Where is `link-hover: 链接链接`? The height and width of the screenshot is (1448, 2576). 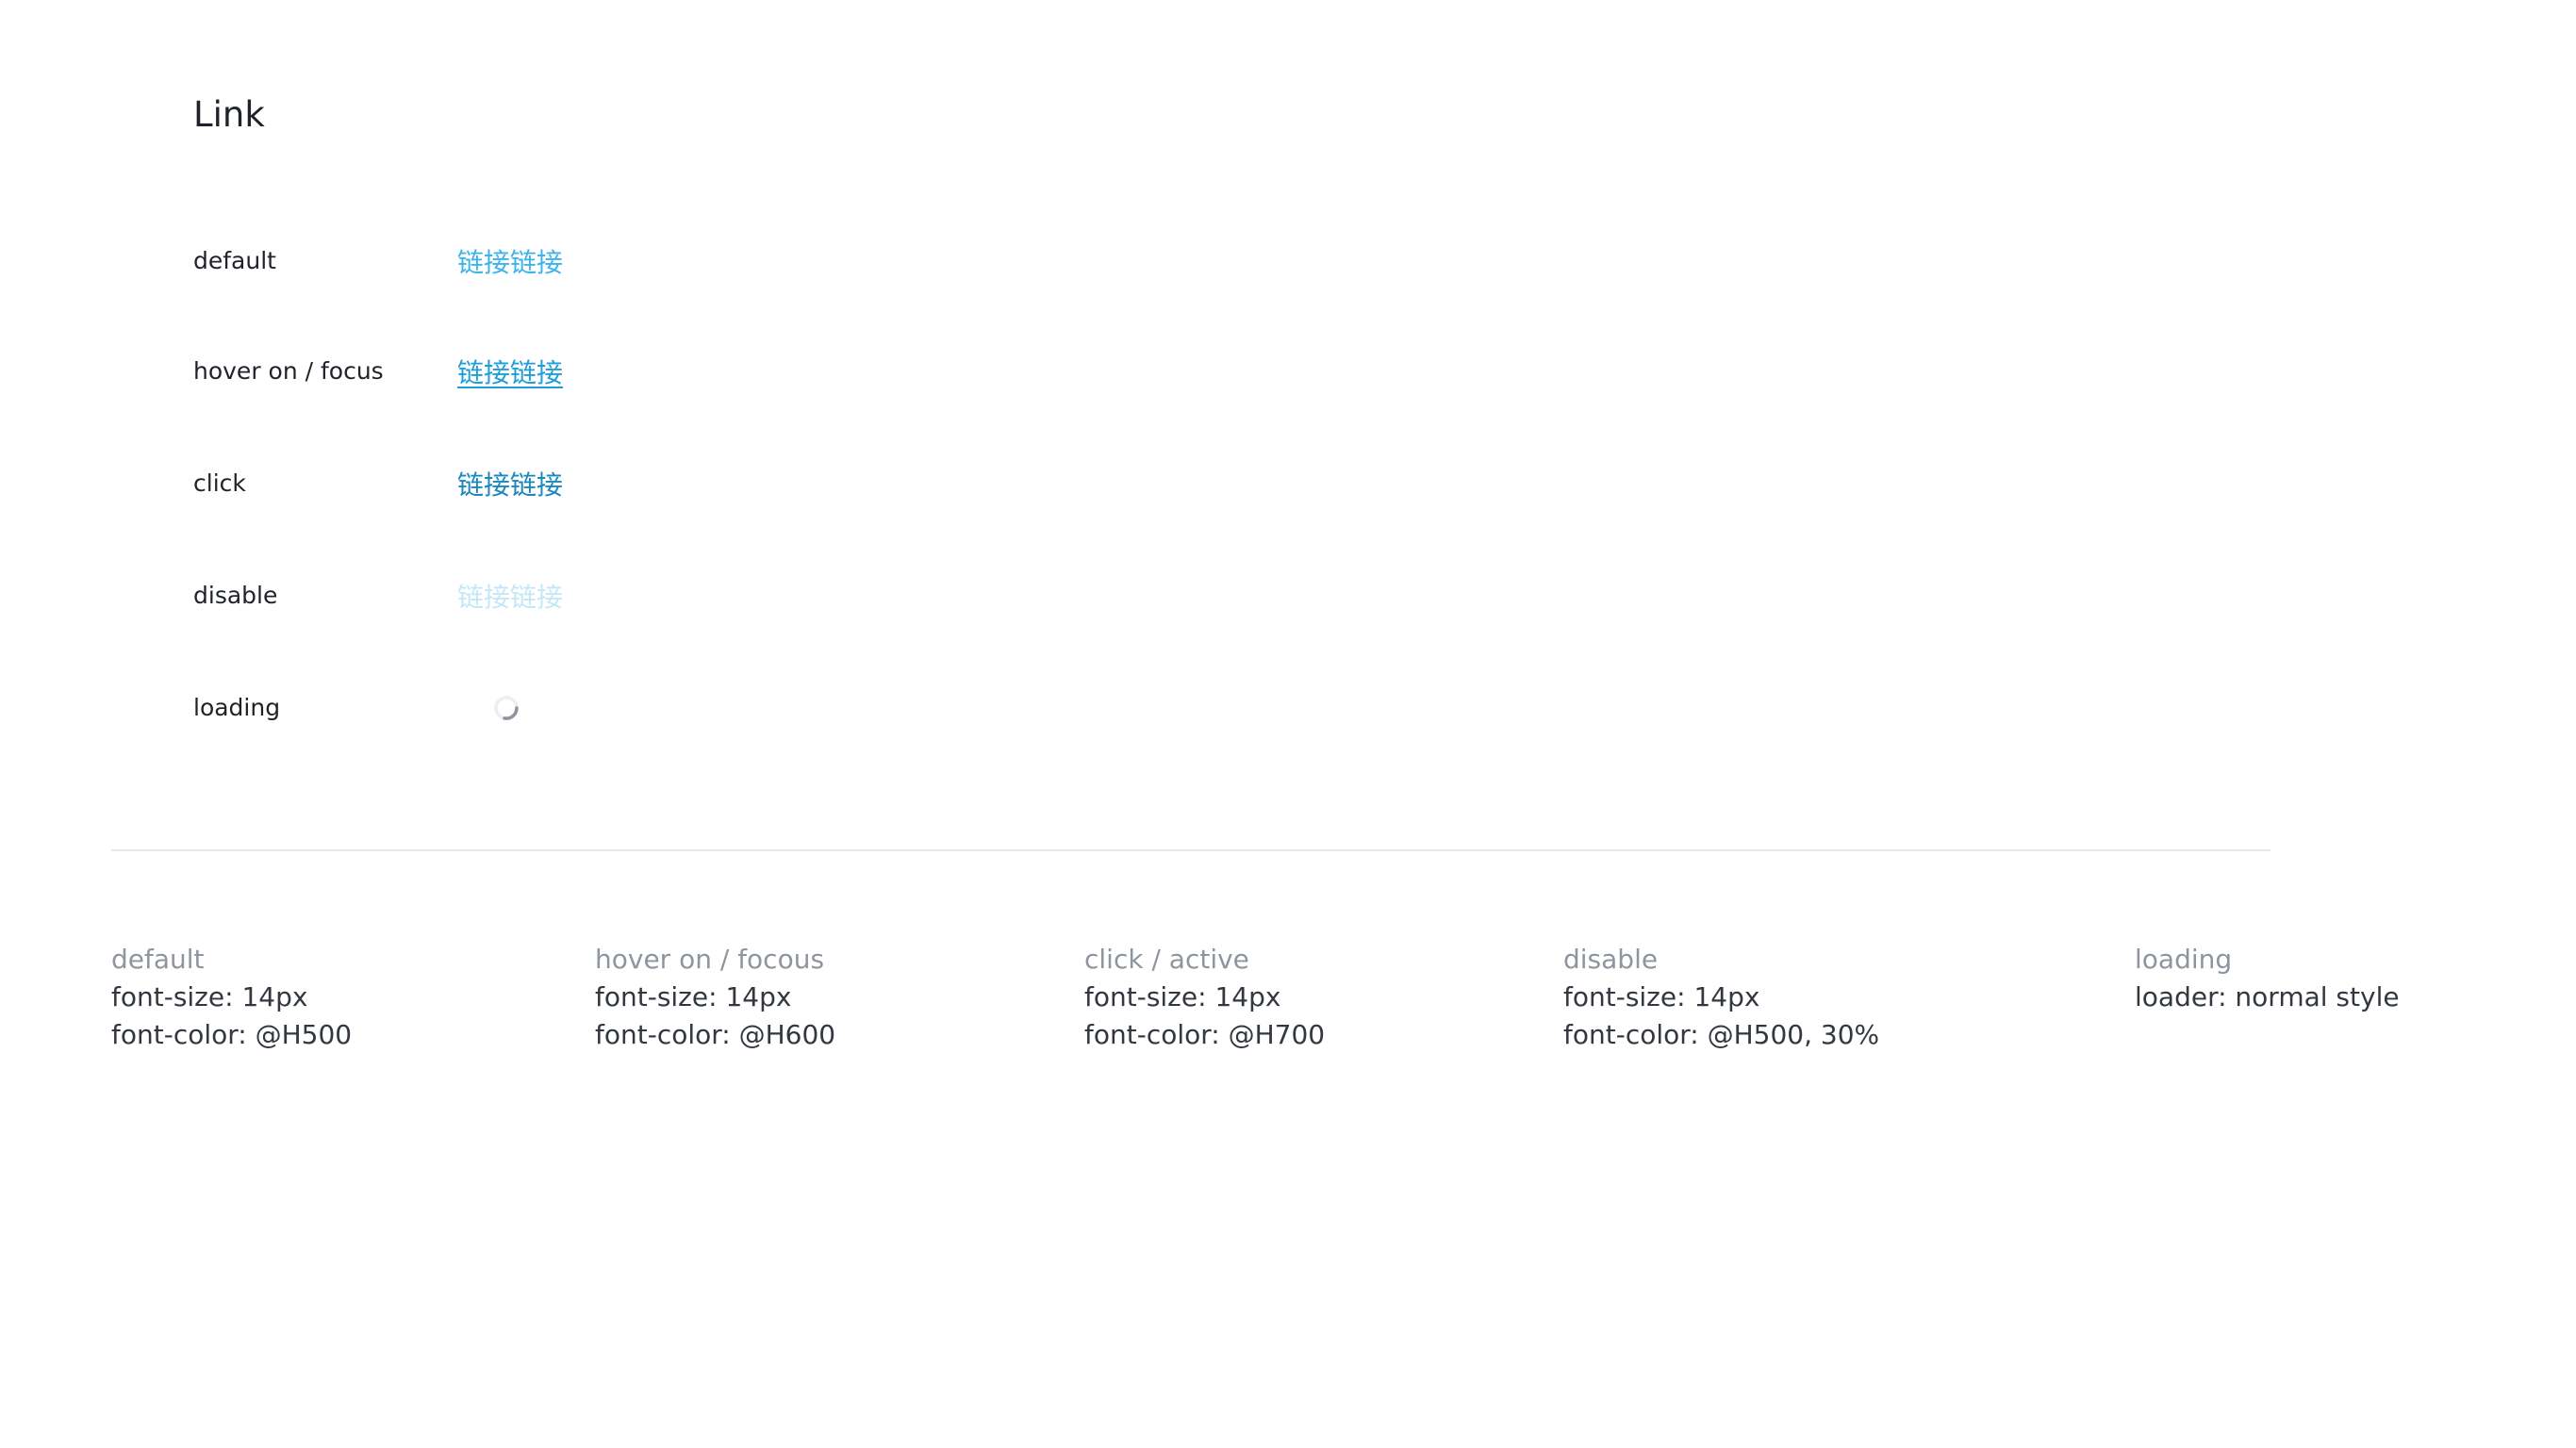
link-hover: 链接链接 is located at coordinates (510, 373).